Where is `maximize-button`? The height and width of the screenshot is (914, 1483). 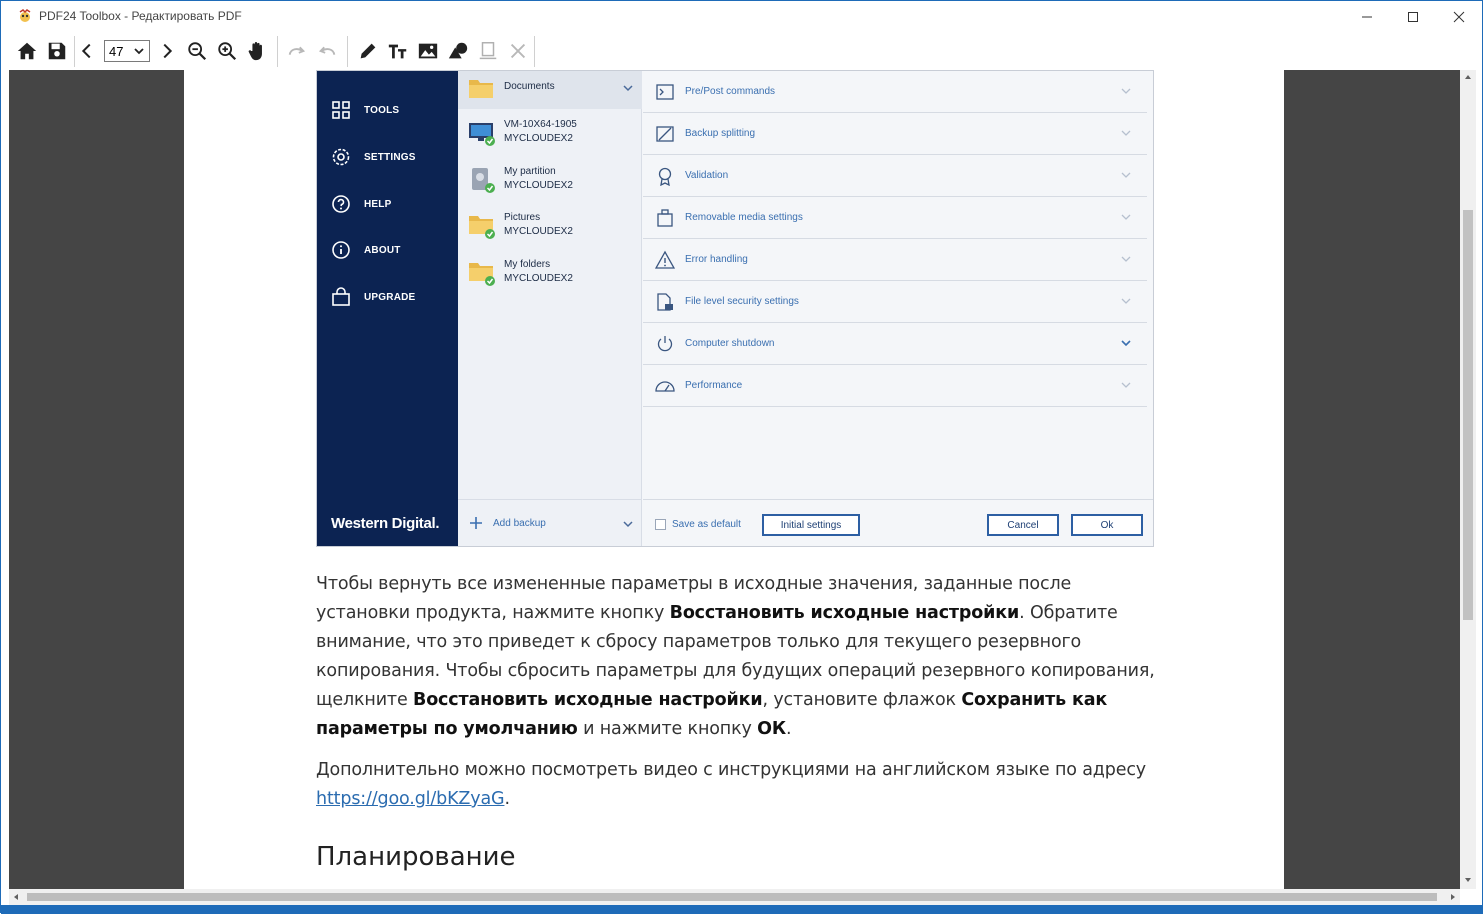 maximize-button is located at coordinates (1413, 16).